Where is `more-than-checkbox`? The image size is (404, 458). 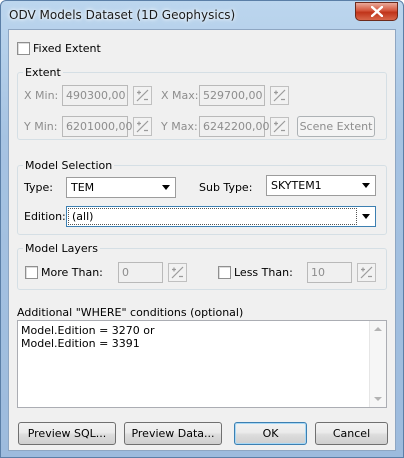
more-than-checkbox is located at coordinates (31, 272).